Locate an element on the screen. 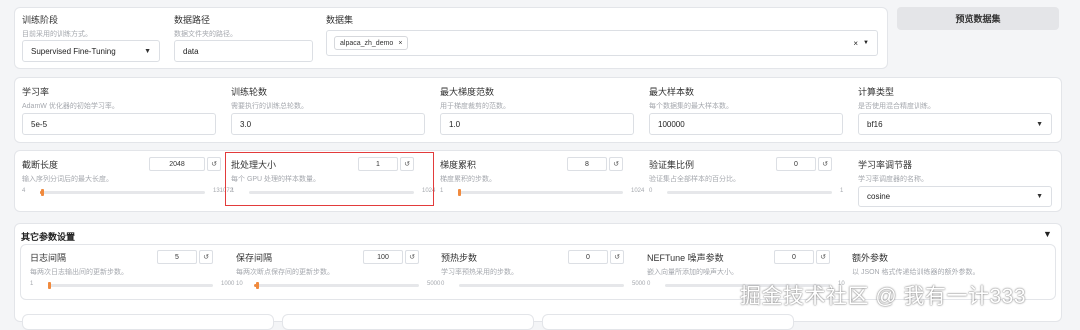  slider-max: 1 is located at coordinates (842, 191).